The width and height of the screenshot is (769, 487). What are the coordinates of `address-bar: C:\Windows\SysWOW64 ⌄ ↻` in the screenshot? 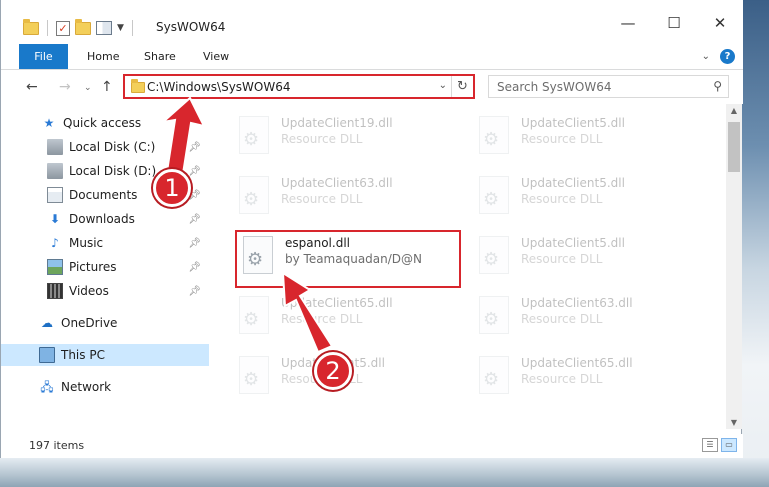 It's located at (299, 86).